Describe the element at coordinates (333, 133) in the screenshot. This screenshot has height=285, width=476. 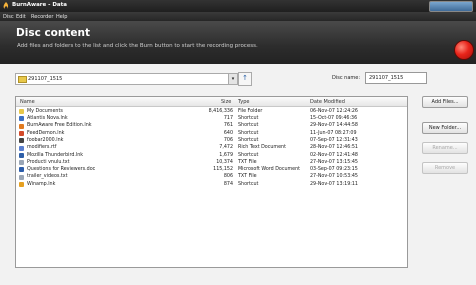
I see `file-date-modified: 11-Jun-07 08:27:09` at that location.